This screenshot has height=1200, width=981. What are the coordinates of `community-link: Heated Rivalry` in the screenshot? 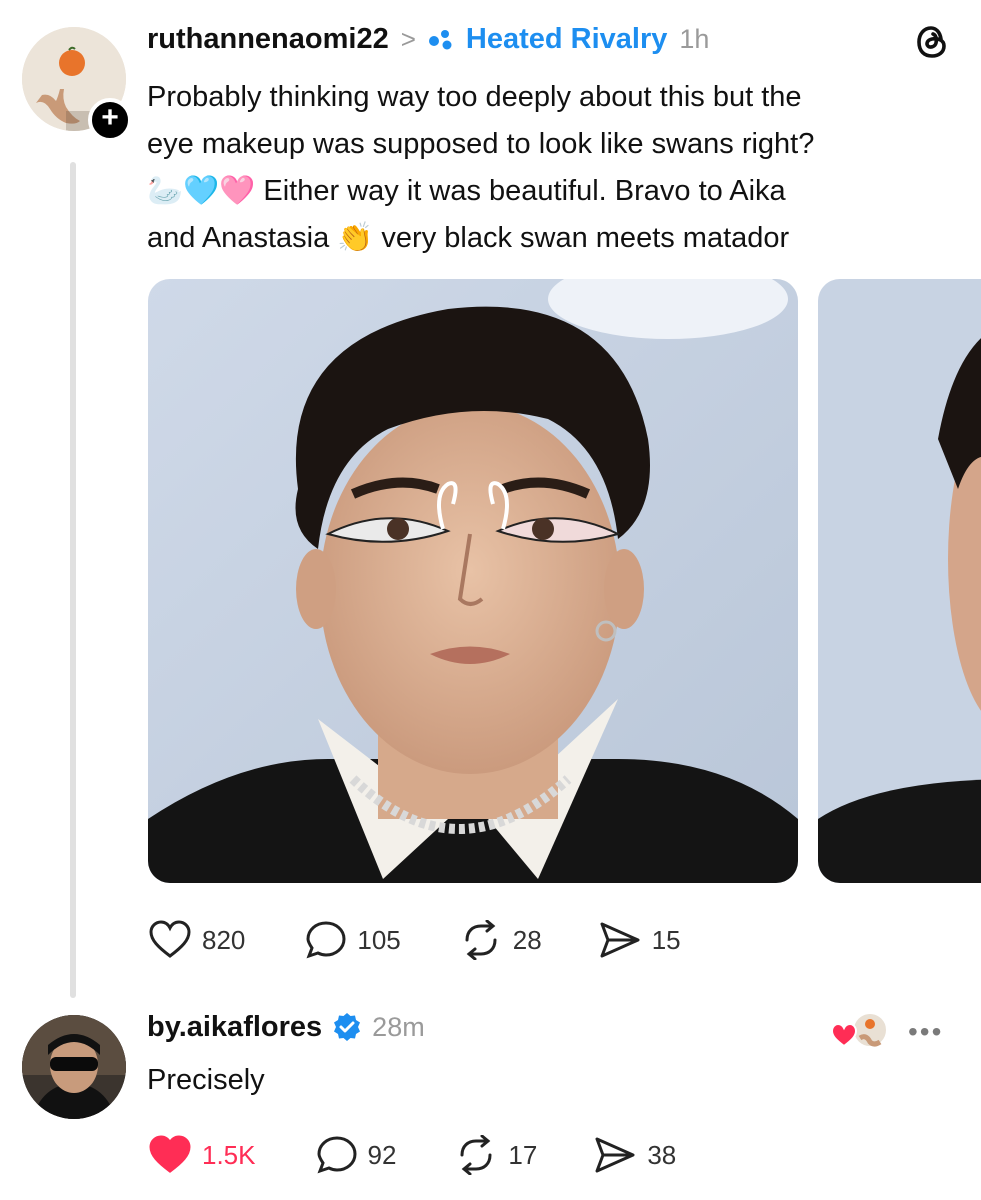 It's located at (548, 39).